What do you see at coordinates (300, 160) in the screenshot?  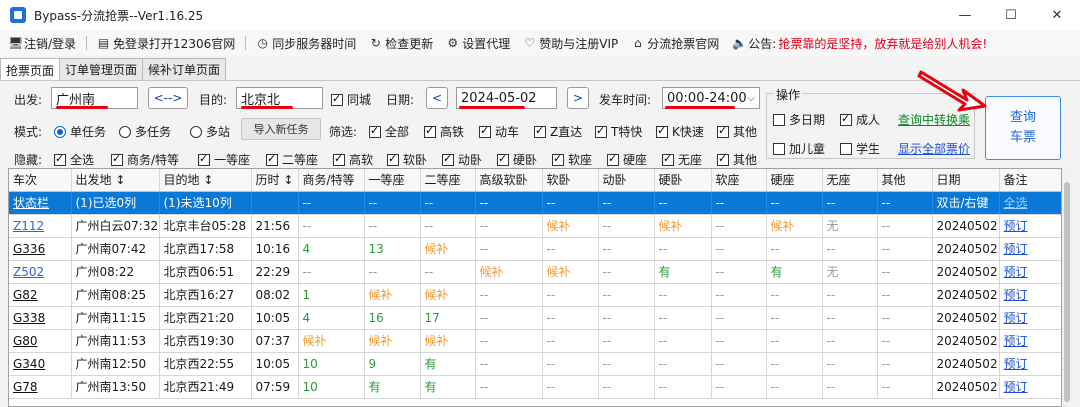 I see `checkbox-label: 二等座` at bounding box center [300, 160].